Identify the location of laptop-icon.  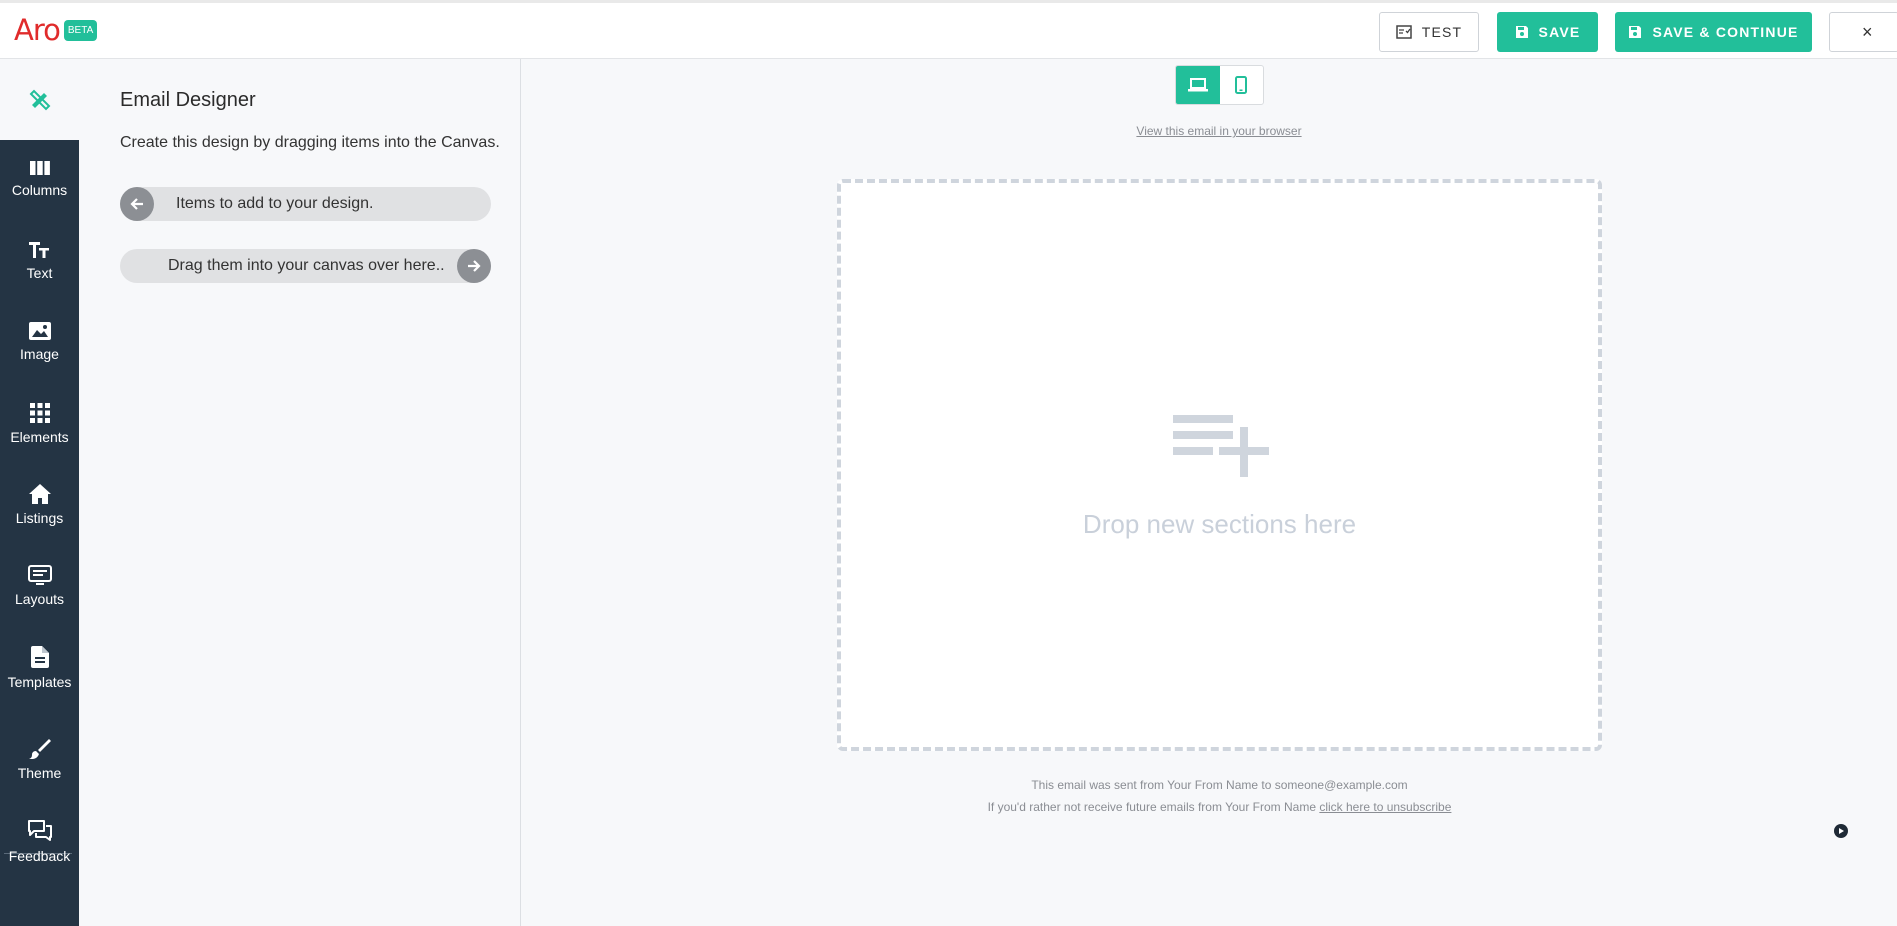
(1197, 85).